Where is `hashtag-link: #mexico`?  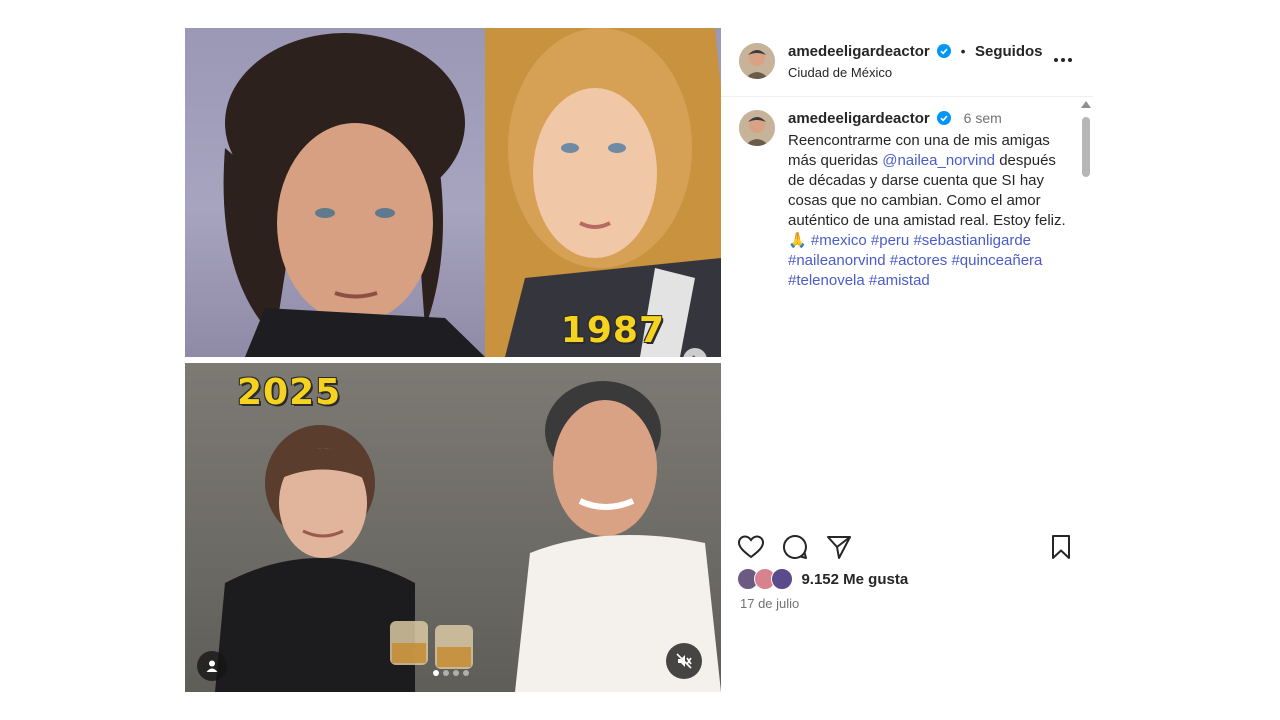
hashtag-link: #mexico is located at coordinates (839, 240).